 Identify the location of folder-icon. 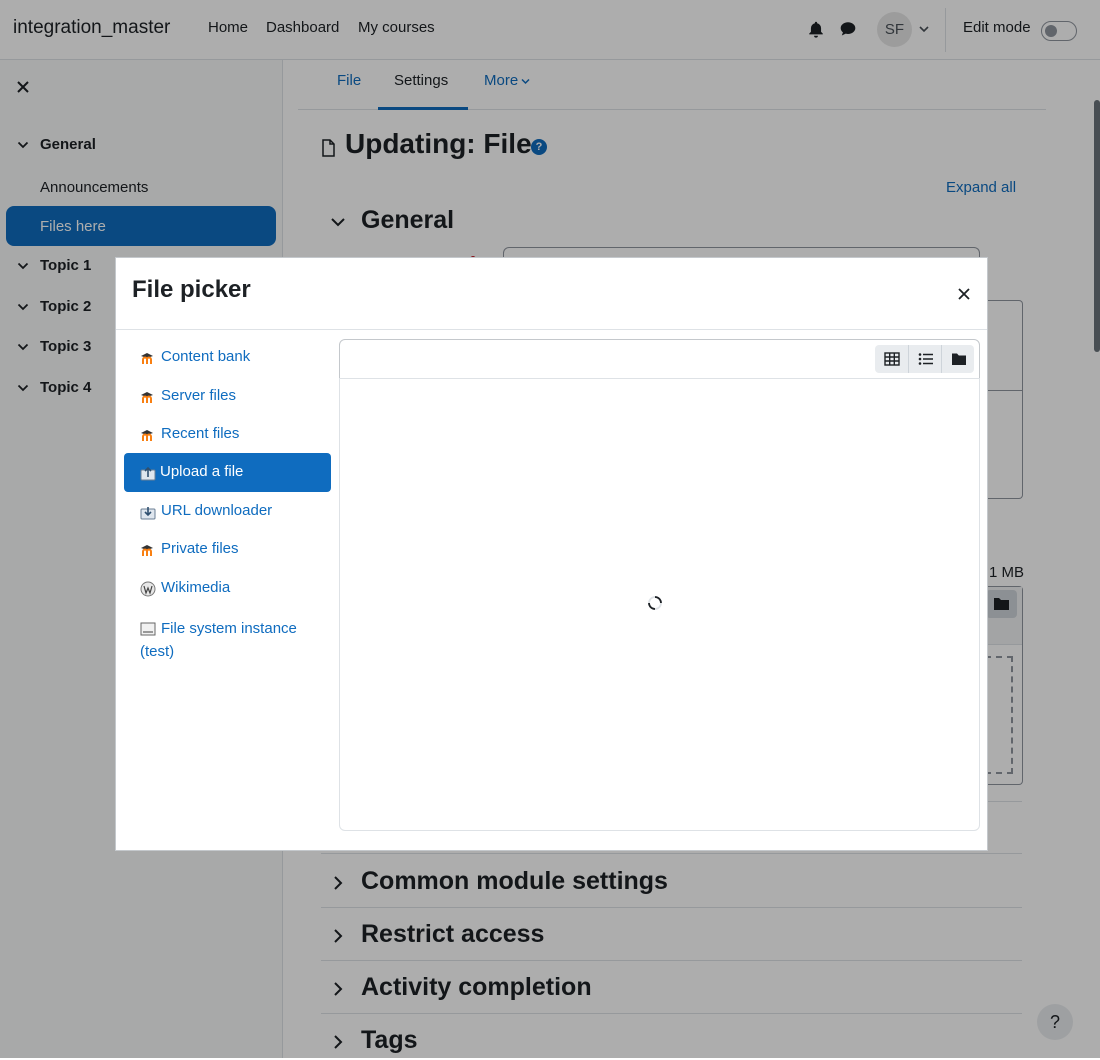
(959, 359).